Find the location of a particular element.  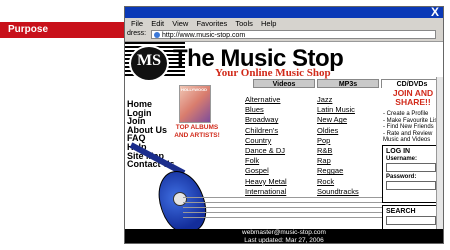

search-heading: SEARCH is located at coordinates (401, 211).